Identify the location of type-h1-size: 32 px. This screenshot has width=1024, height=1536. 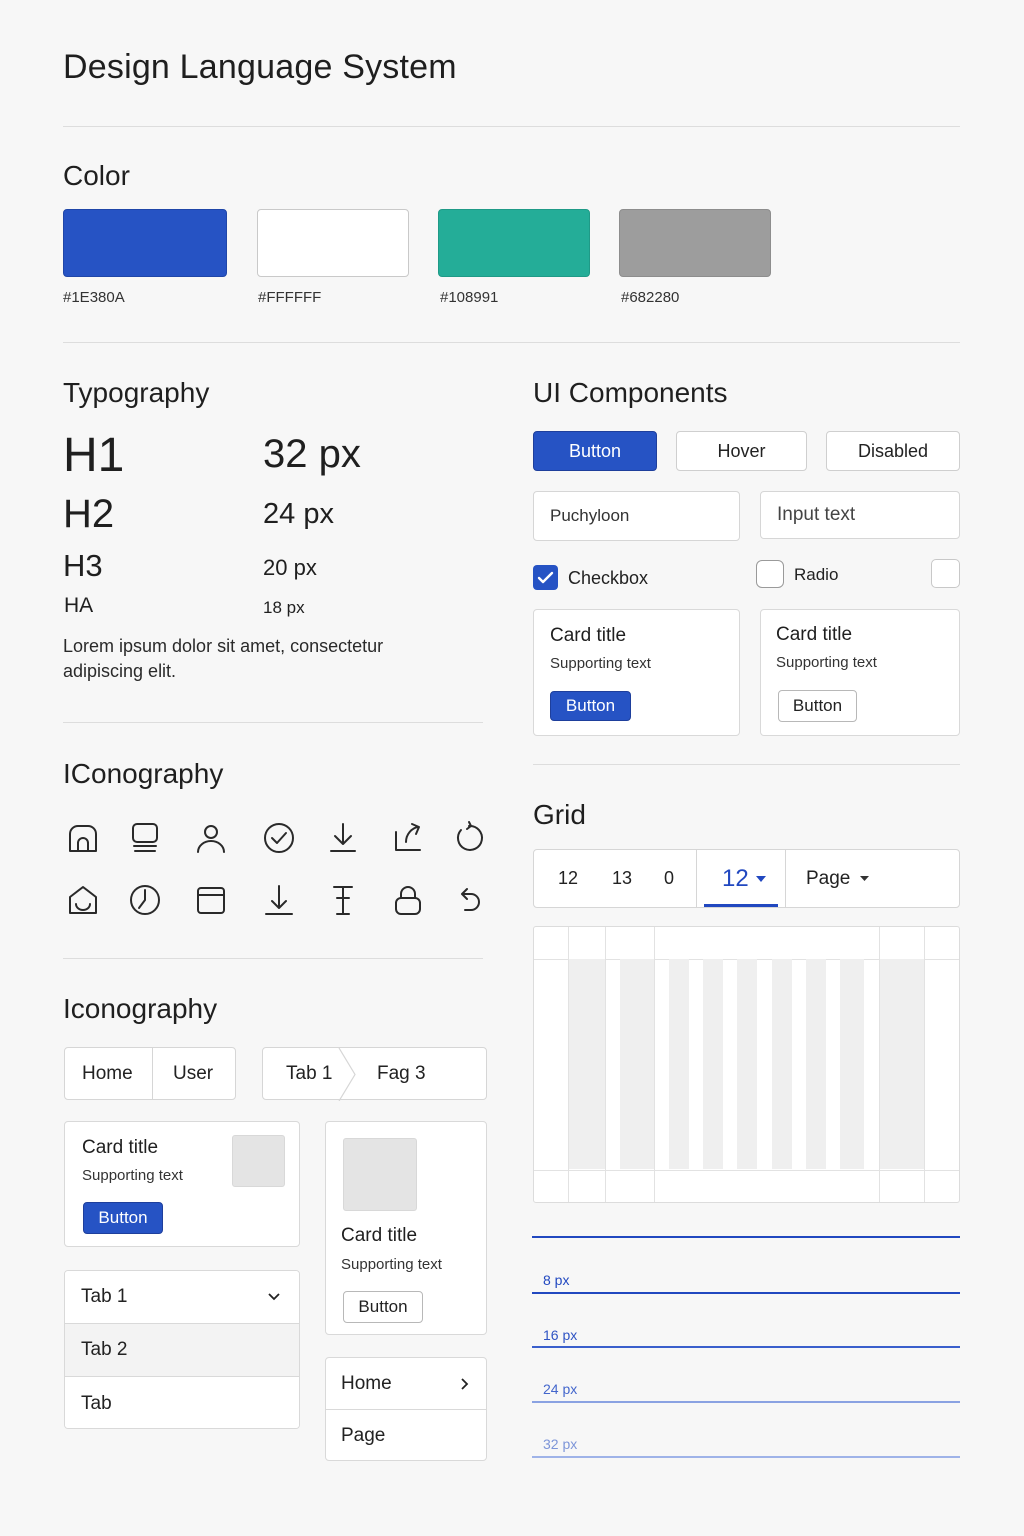
(312, 454).